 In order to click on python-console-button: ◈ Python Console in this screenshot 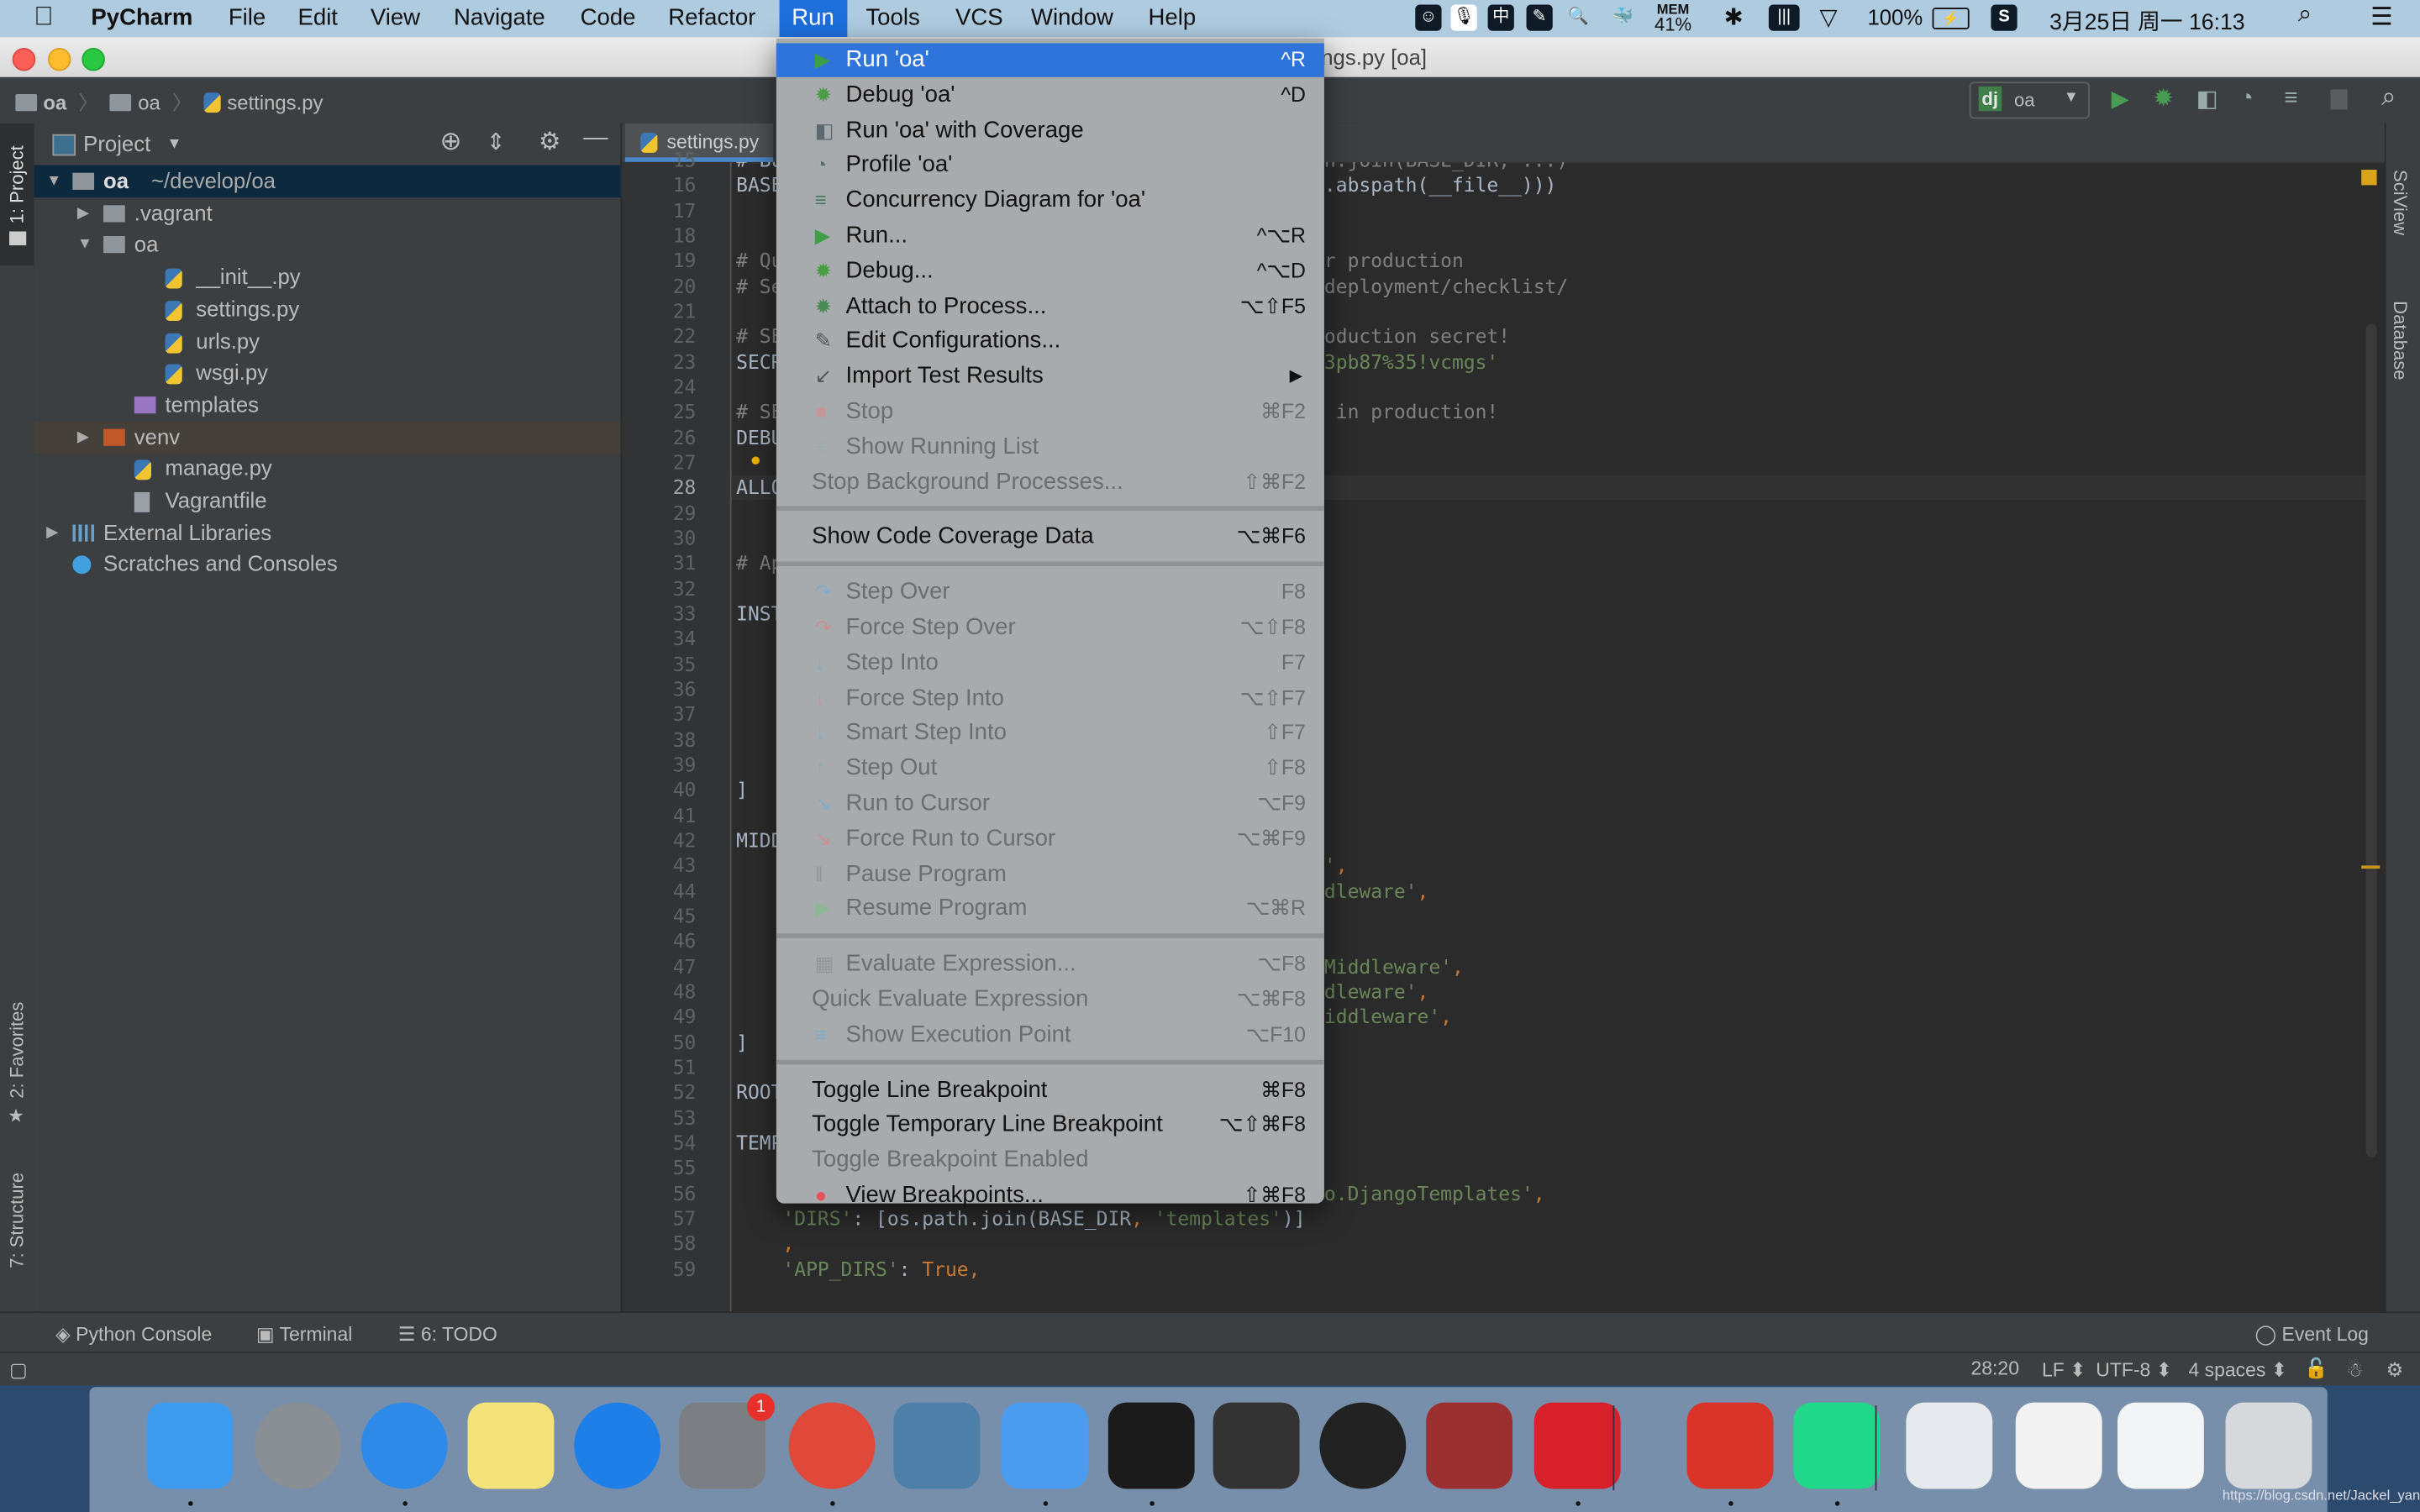, I will do `click(133, 1334)`.